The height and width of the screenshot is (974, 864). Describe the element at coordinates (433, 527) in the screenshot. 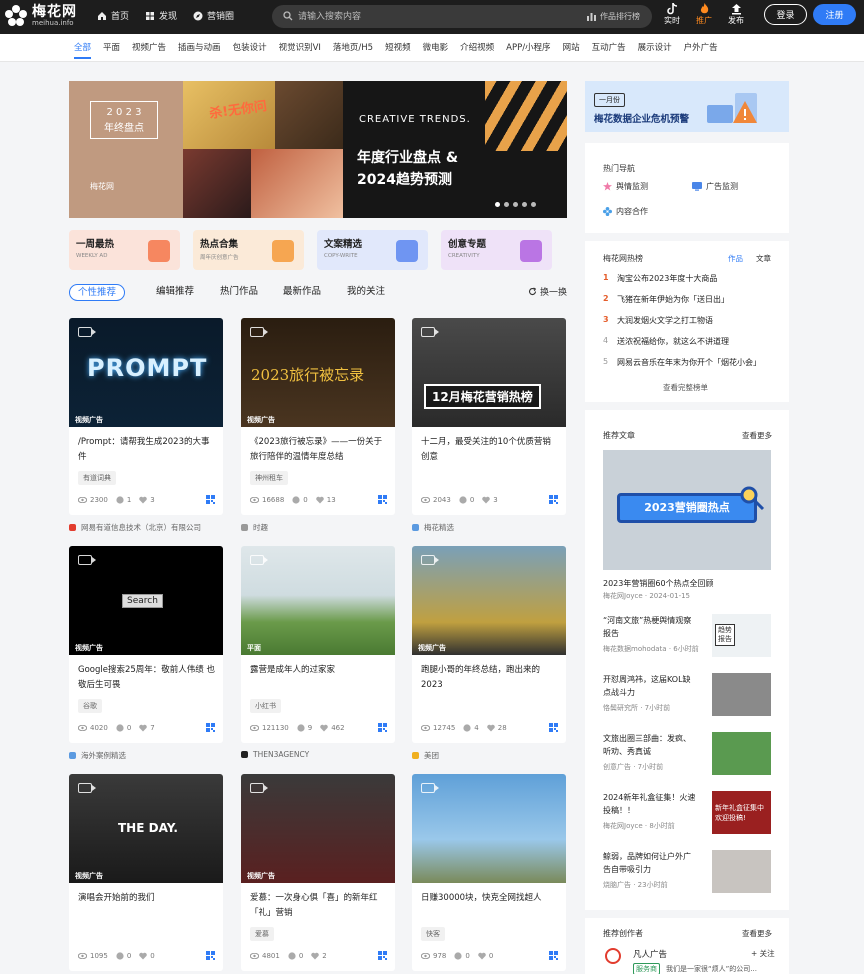

I see `work-author: 梅花精选` at that location.